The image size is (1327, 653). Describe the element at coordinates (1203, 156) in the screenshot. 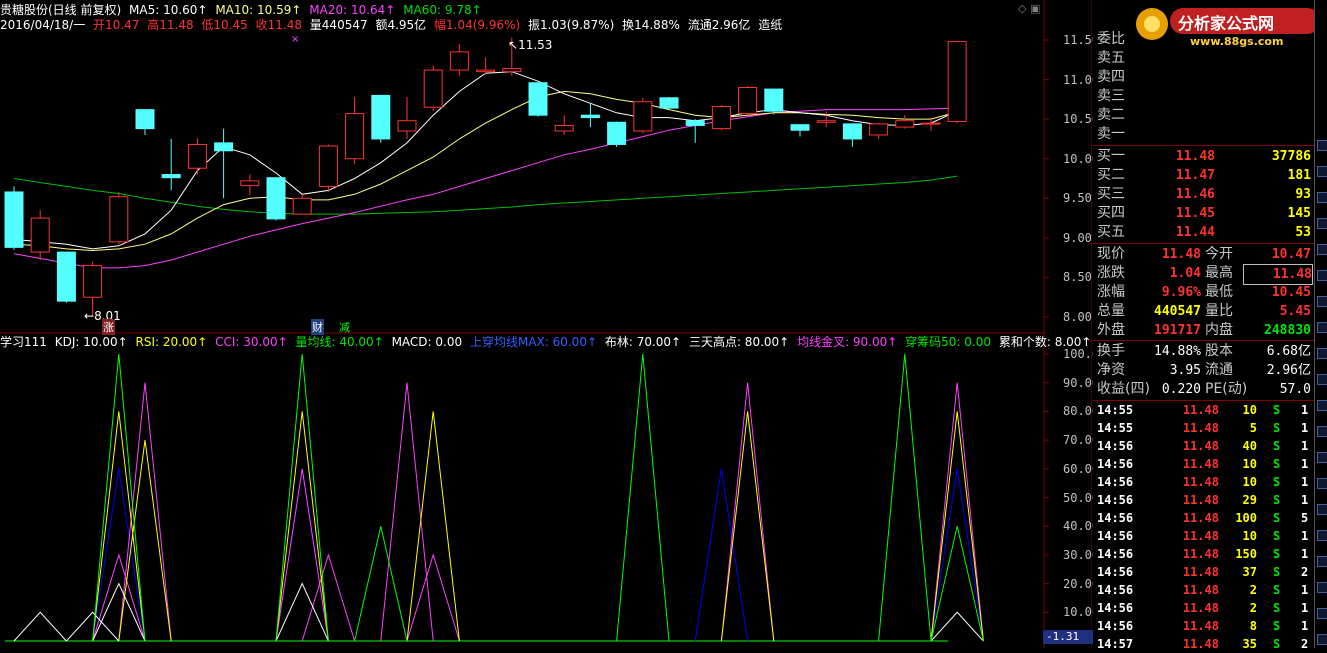

I see `bid-row: 买一 11.48 37786` at that location.